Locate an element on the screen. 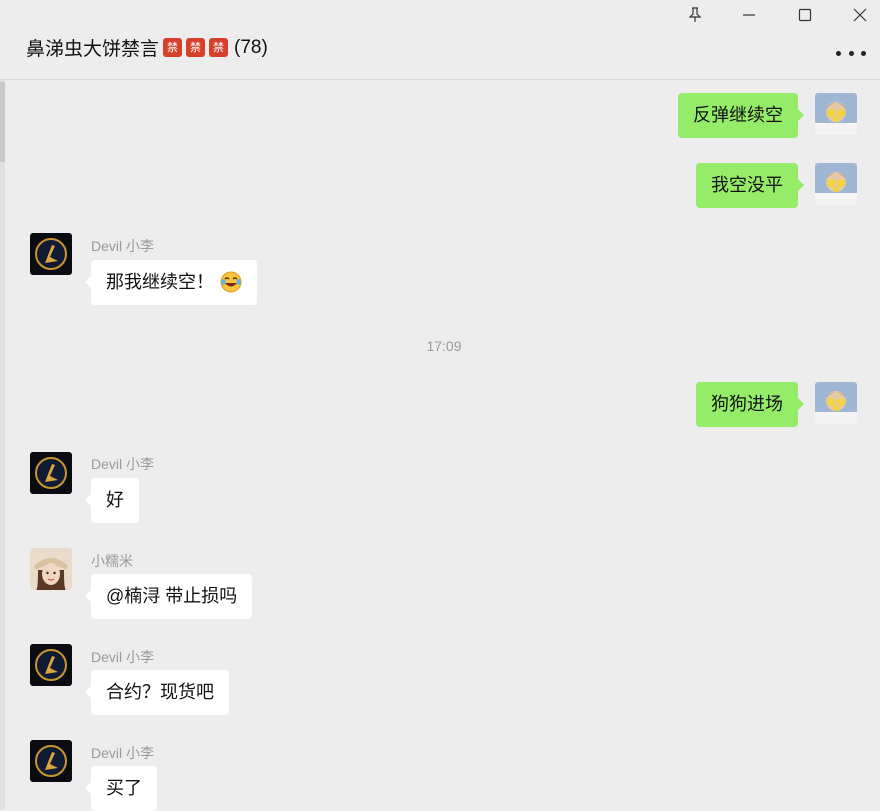  message-bubble-incoming: 买了 is located at coordinates (121, 788).